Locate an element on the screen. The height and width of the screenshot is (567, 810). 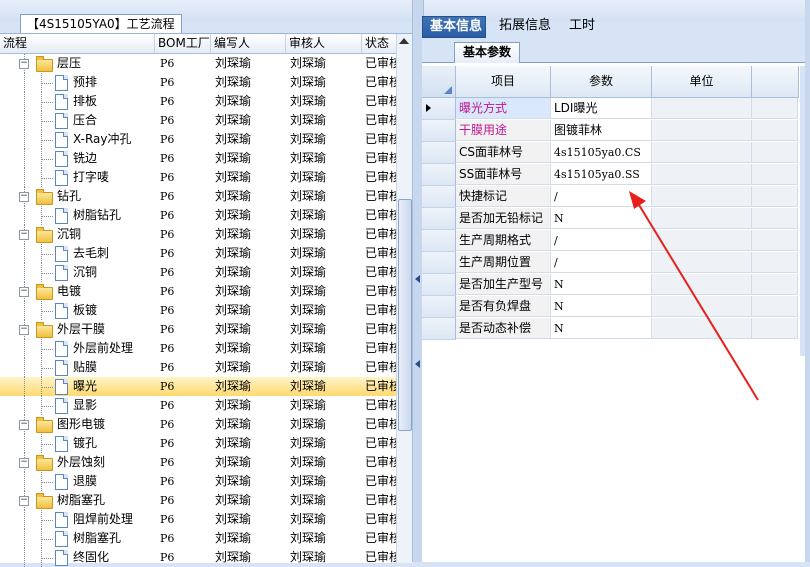
param-name-cell: 生产周期位置 is located at coordinates (503, 262).